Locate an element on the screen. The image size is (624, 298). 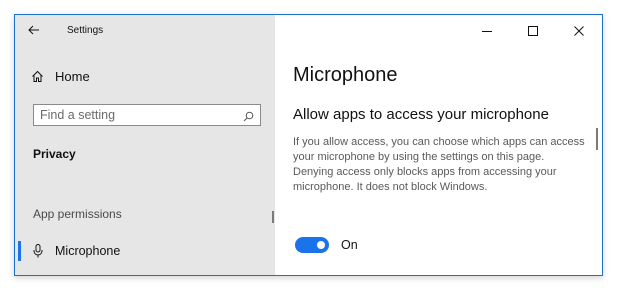
close-button is located at coordinates (579, 31).